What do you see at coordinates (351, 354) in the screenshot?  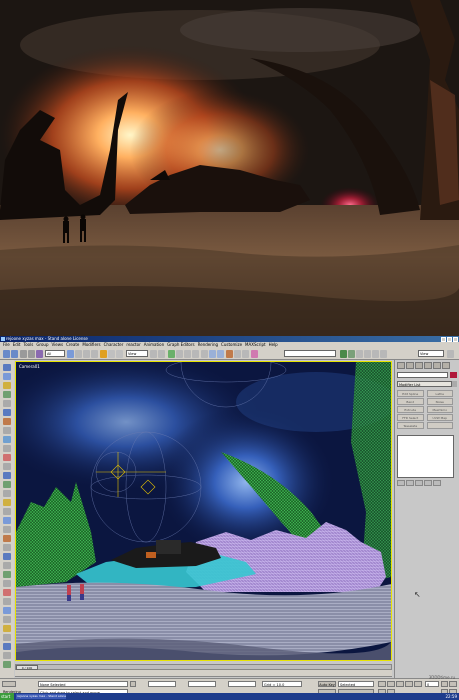 I see `quick-render-icon` at bounding box center [351, 354].